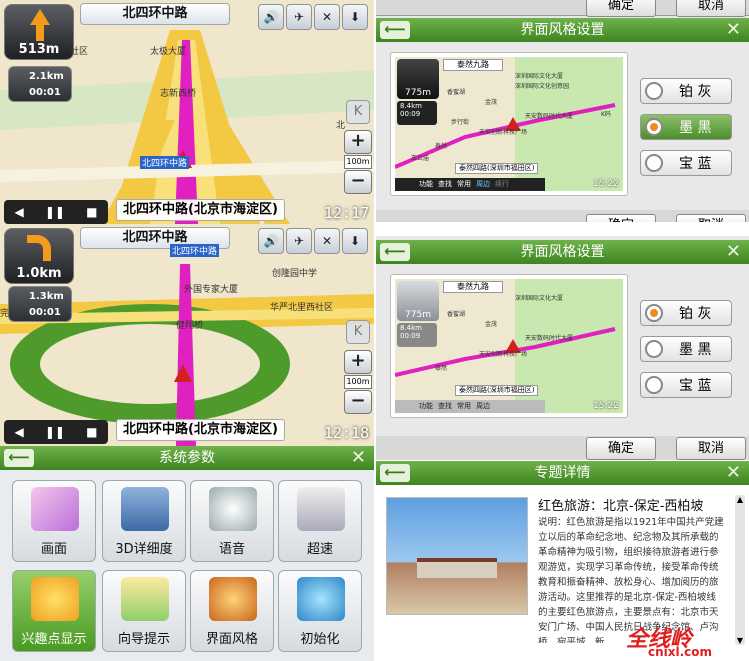 The height and width of the screenshot is (661, 749). What do you see at coordinates (562, 448) in the screenshot?
I see `topic-action-bar: 确定 取消` at bounding box center [562, 448].